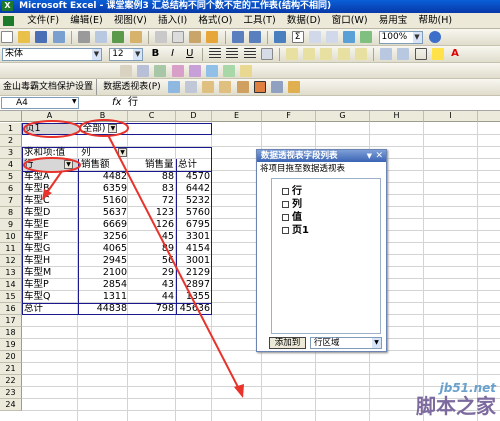 The height and width of the screenshot is (421, 500). I want to click on redo-icon, so click(255, 37).